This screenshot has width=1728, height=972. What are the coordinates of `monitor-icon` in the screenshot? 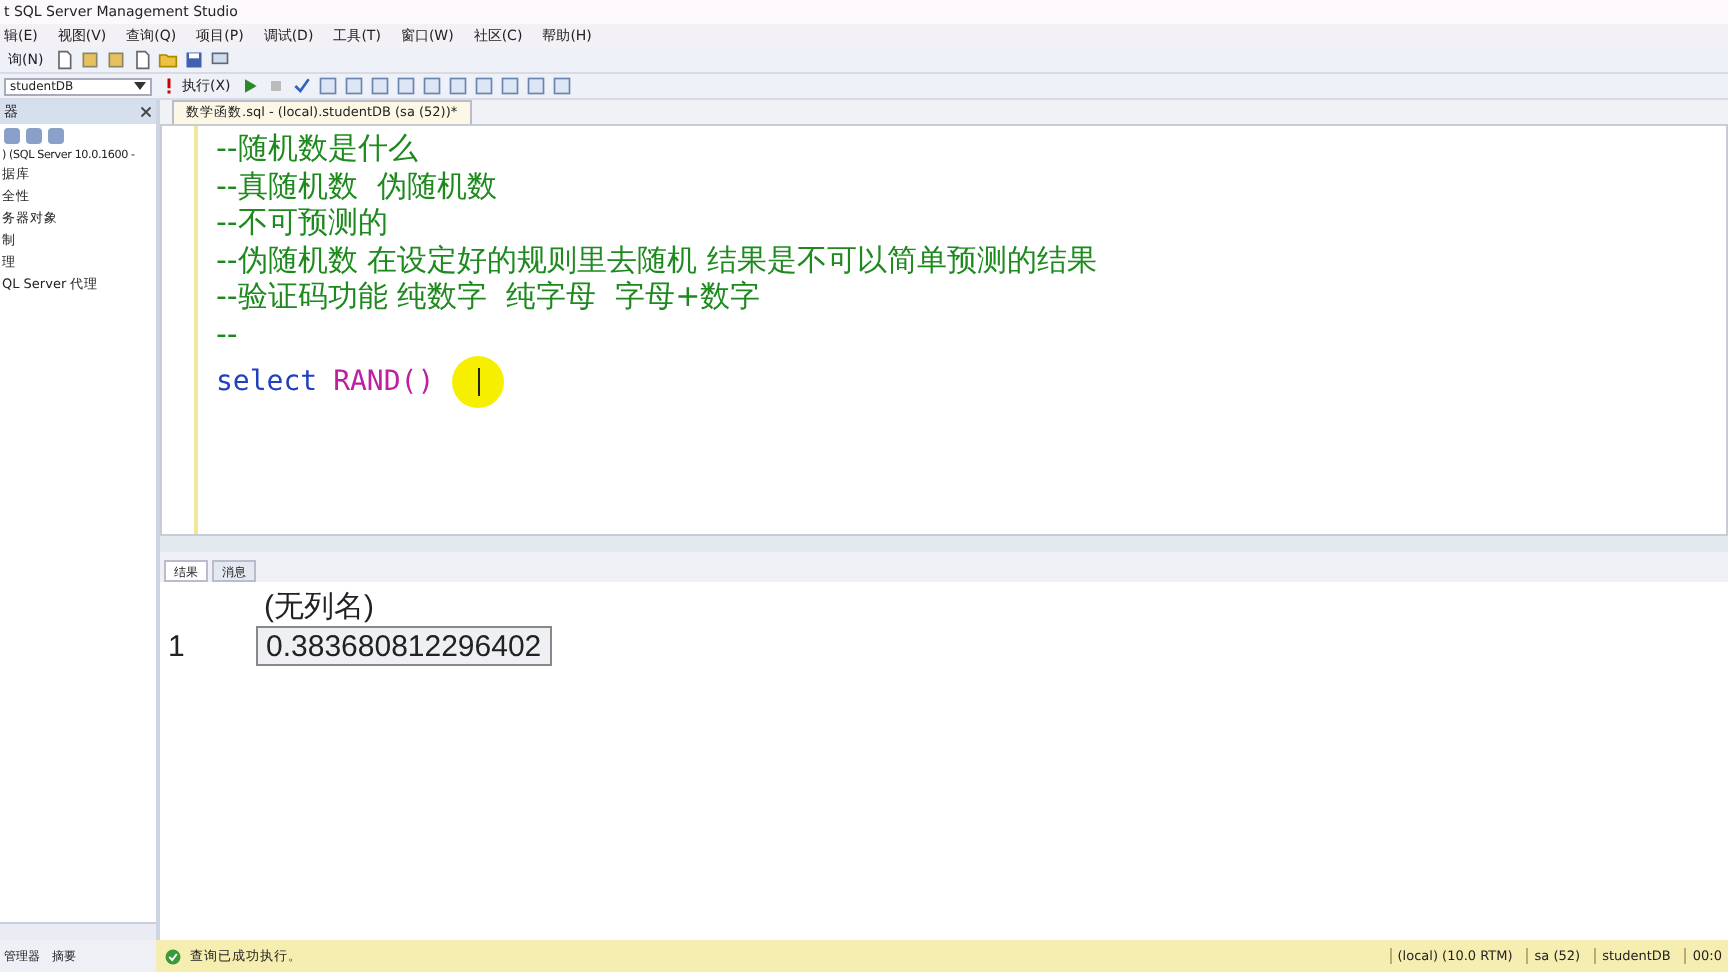 It's located at (219, 60).